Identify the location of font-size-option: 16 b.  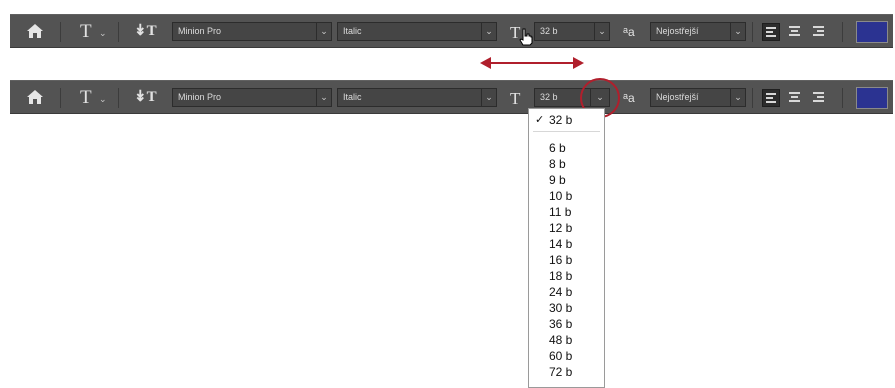
(566, 260).